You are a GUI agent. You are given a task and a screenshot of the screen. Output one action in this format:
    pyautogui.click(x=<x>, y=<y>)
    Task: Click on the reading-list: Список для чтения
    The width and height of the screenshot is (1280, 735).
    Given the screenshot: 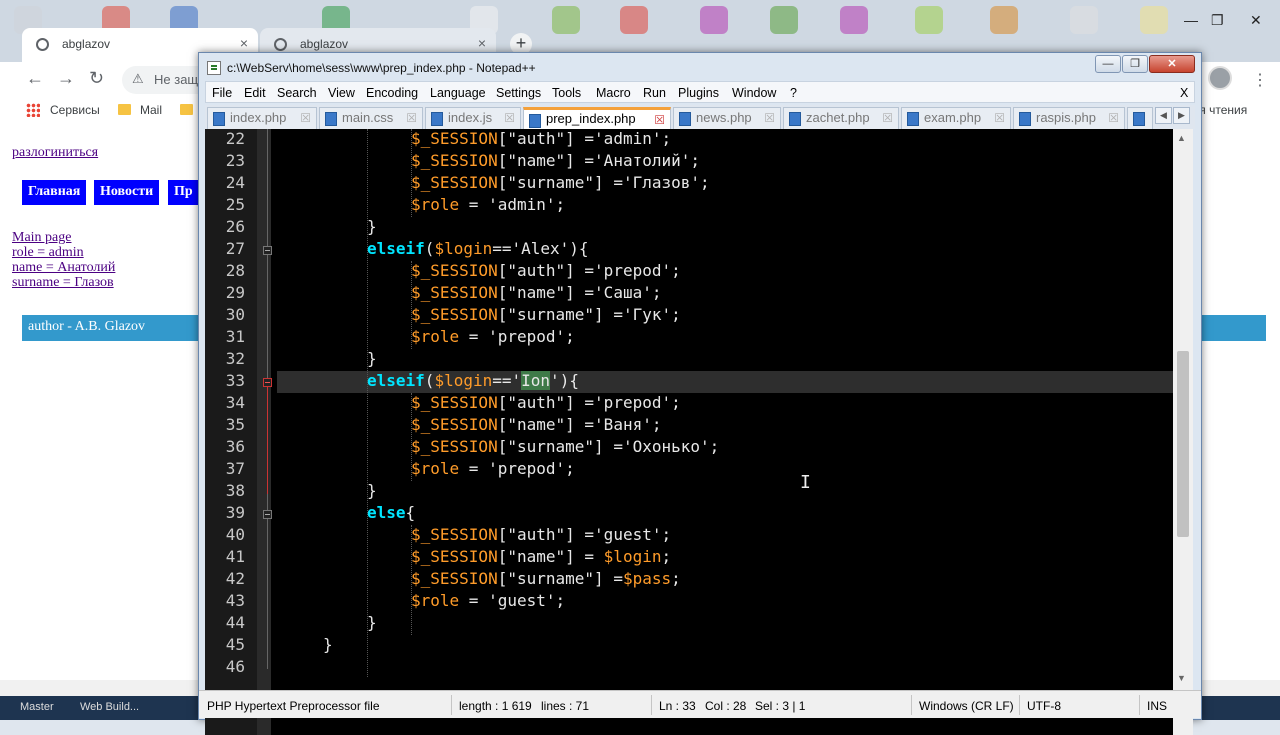 What is the action you would take?
    pyautogui.click(x=1223, y=110)
    